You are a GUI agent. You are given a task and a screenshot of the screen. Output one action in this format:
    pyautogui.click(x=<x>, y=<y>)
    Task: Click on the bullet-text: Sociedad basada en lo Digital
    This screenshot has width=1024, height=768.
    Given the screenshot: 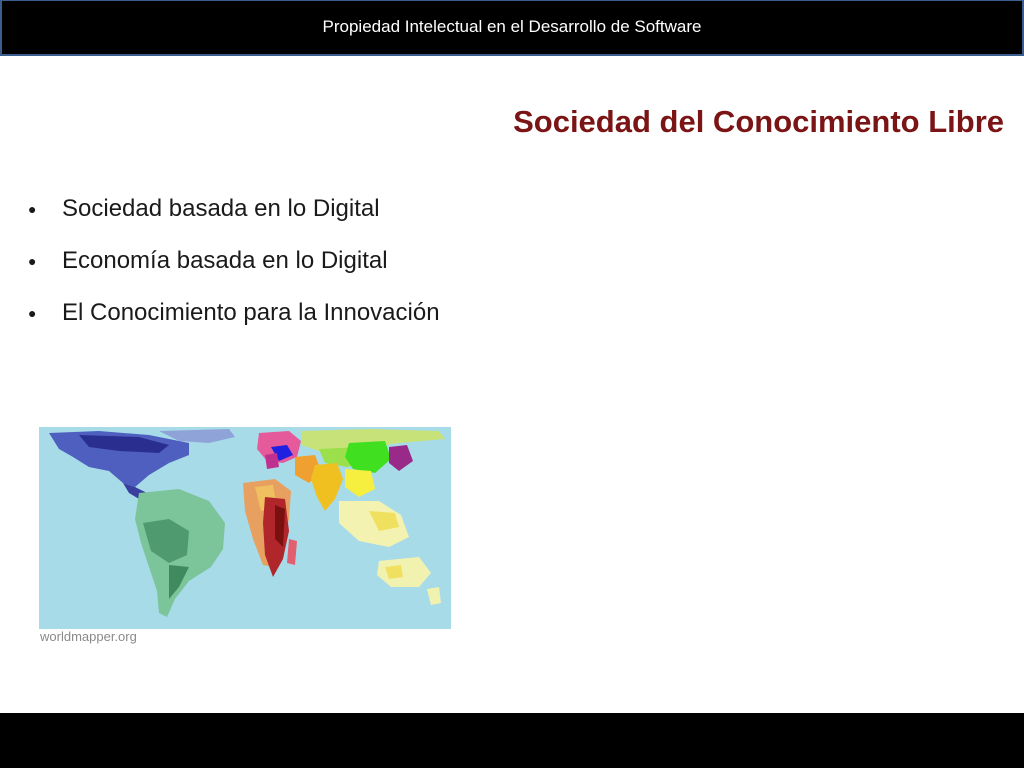 What is the action you would take?
    pyautogui.click(x=221, y=208)
    